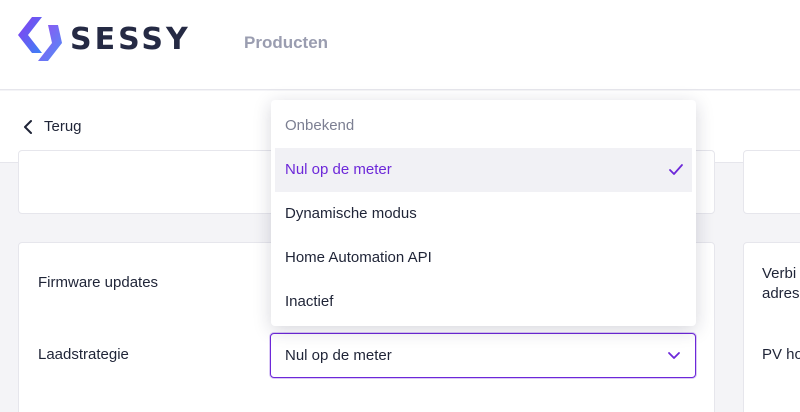 Image resolution: width=800 pixels, height=412 pixels. What do you see at coordinates (483, 355) in the screenshot?
I see `charge-strategy-select: Nul op de meter` at bounding box center [483, 355].